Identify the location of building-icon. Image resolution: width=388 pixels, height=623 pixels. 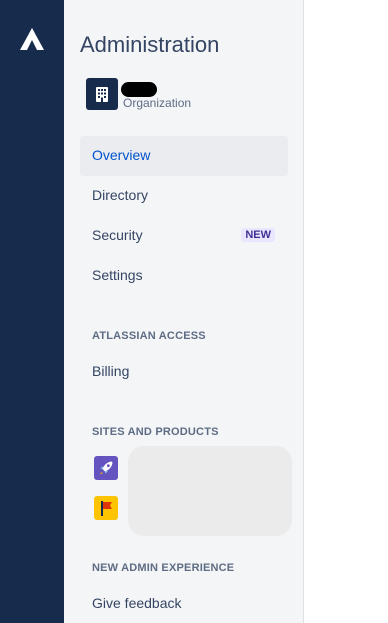
(102, 94).